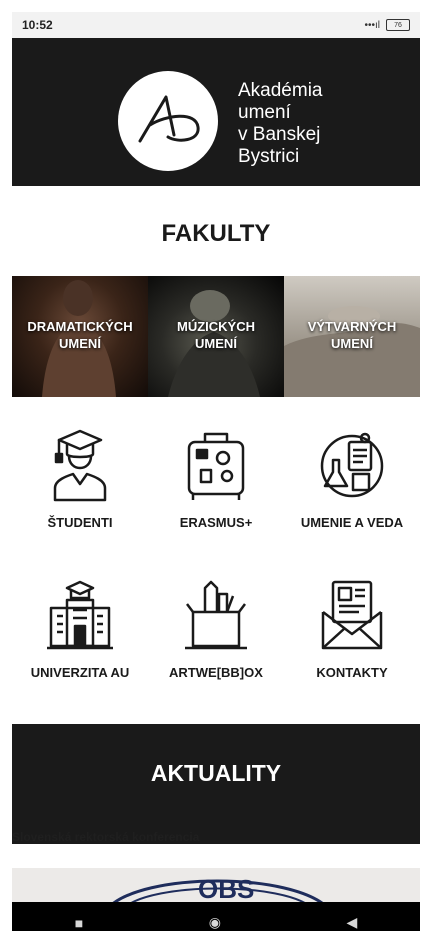 This screenshot has height=931, width=432. What do you see at coordinates (352, 465) in the screenshot?
I see `science-art-icon` at bounding box center [352, 465].